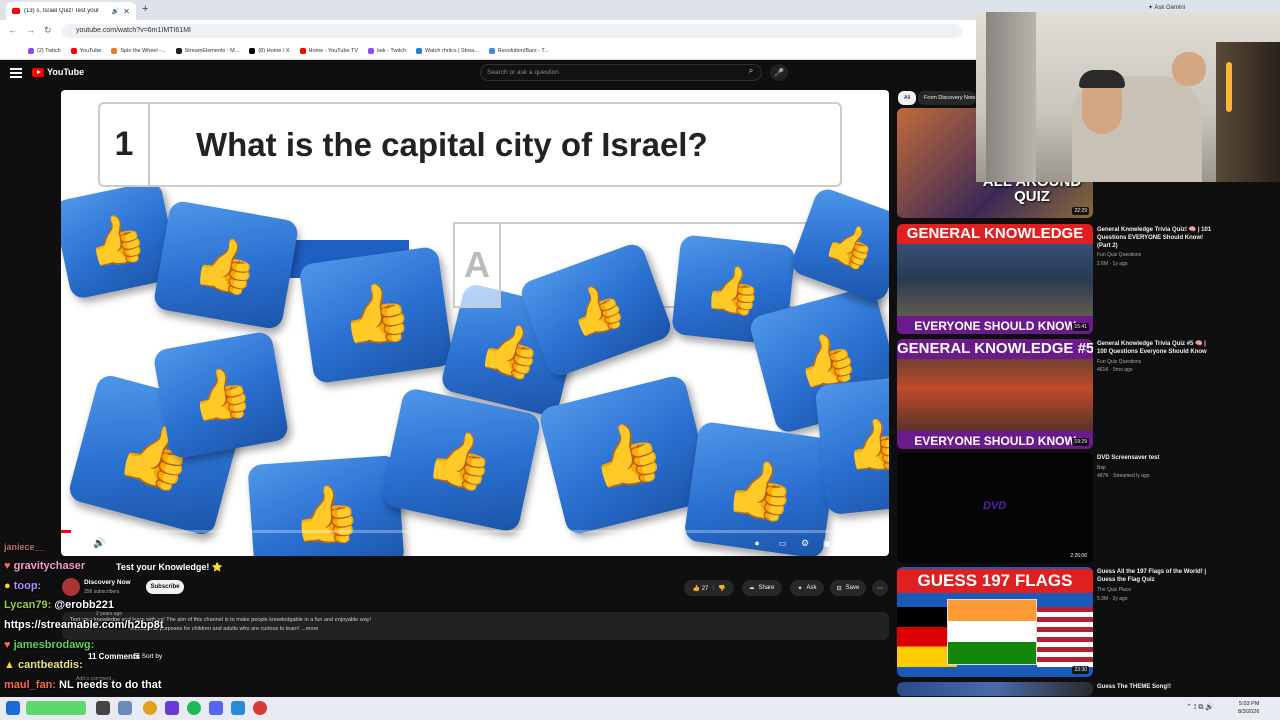 Image resolution: width=1280 pixels, height=720 pixels. Describe the element at coordinates (1114, 590) in the screenshot. I see `sidebar-channel: The Quiz Place` at that location.